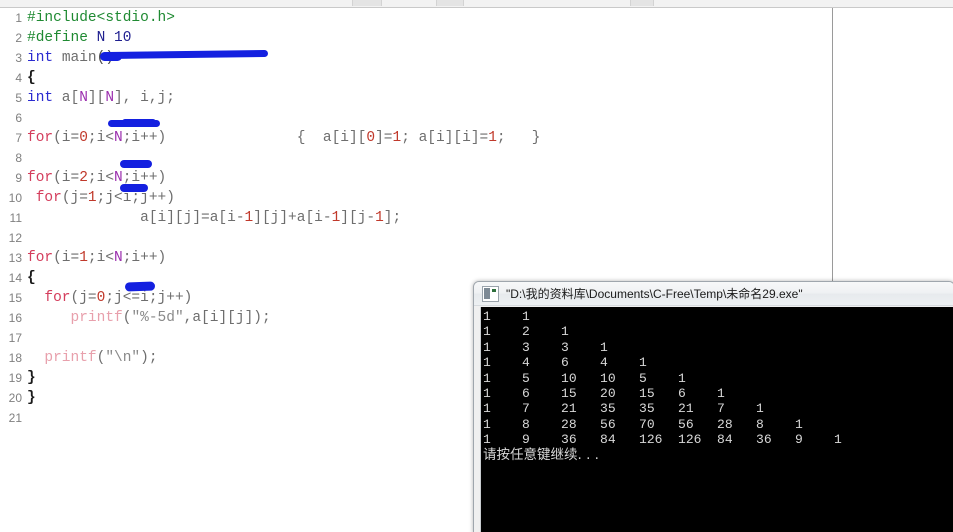 This screenshot has width=953, height=532. Describe the element at coordinates (662, 440) in the screenshot. I see `console-output-line: 1 9 36 84 126 126 84 36 9 1` at that location.